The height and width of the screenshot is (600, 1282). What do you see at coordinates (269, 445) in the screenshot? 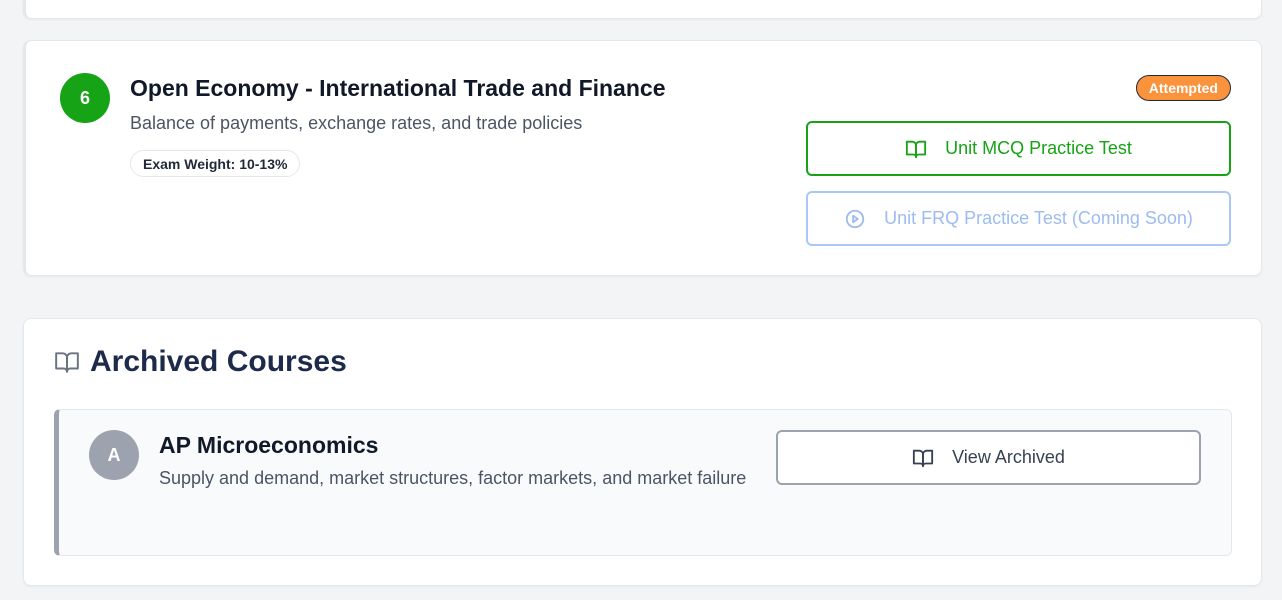
I see `course-title: AP Microeconomics` at bounding box center [269, 445].